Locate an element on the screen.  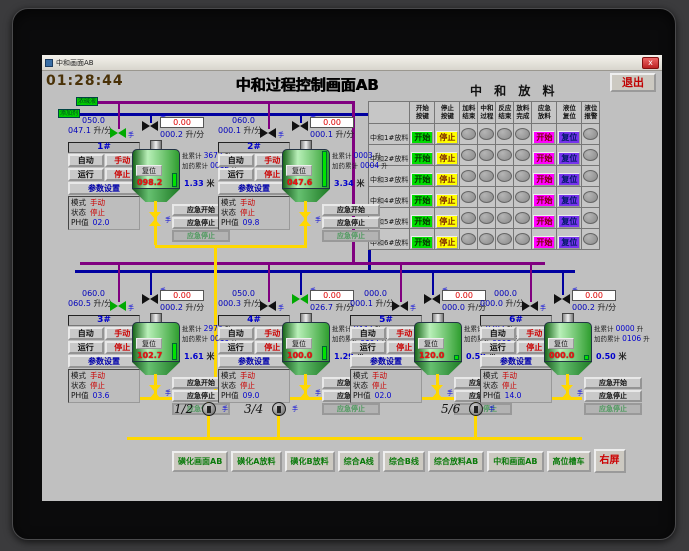
level-text: 1.33 米 is located at coordinates (199, 183).